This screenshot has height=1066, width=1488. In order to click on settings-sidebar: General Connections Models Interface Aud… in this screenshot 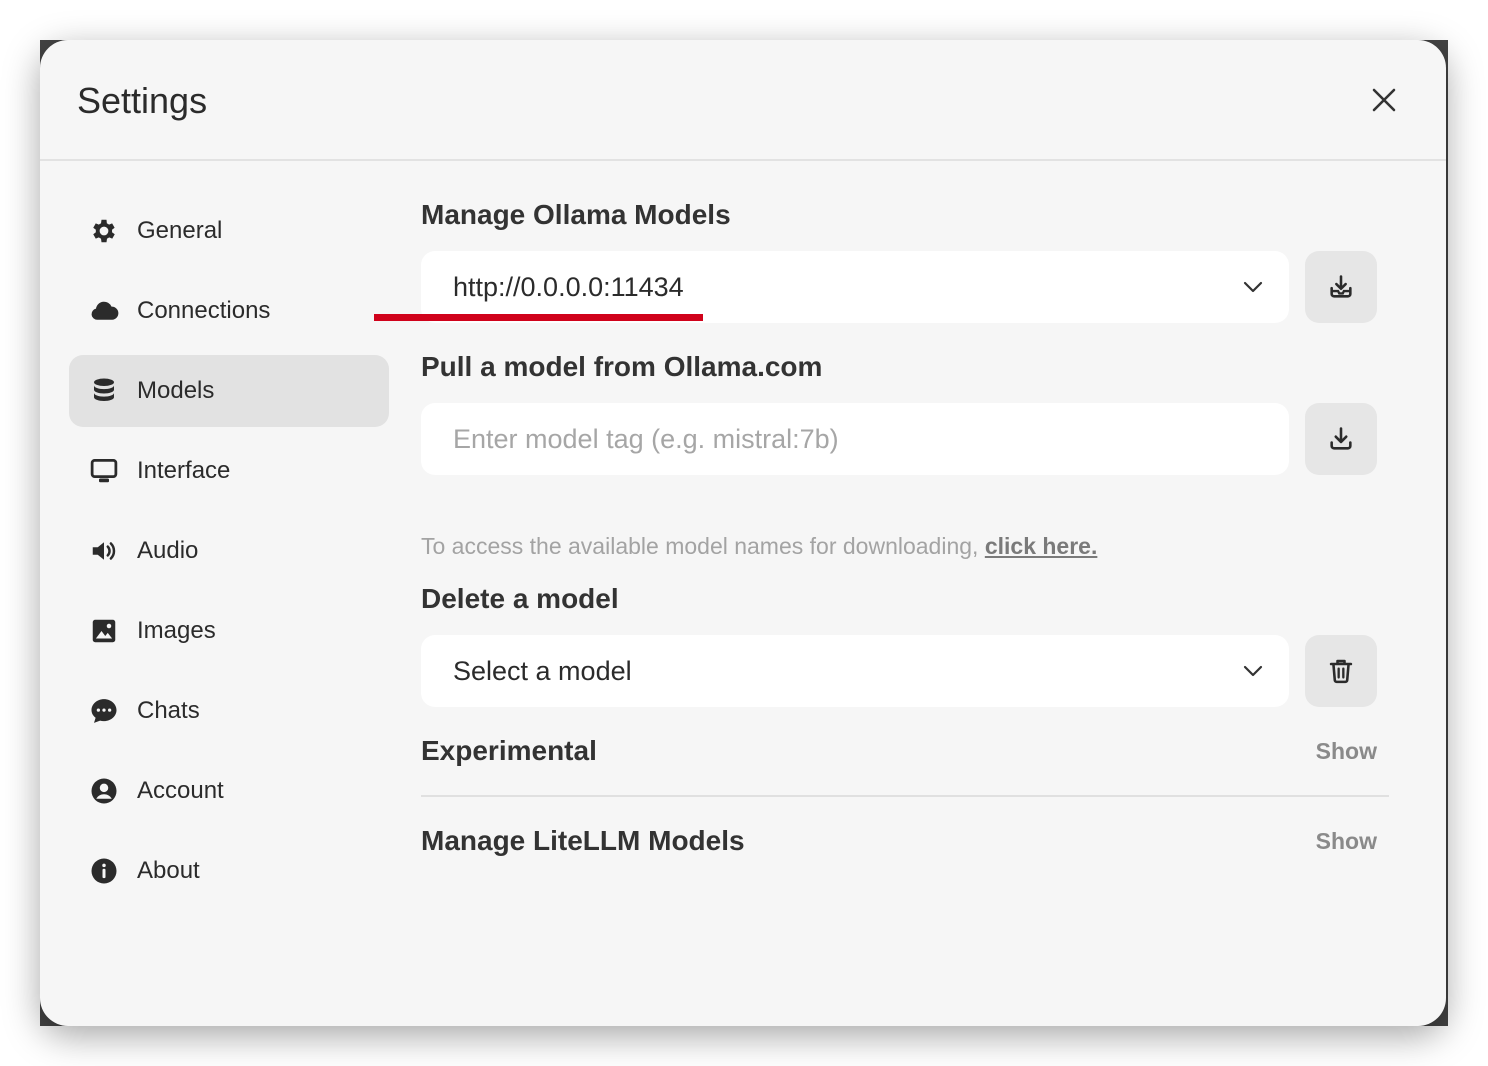, I will do `click(229, 555)`.